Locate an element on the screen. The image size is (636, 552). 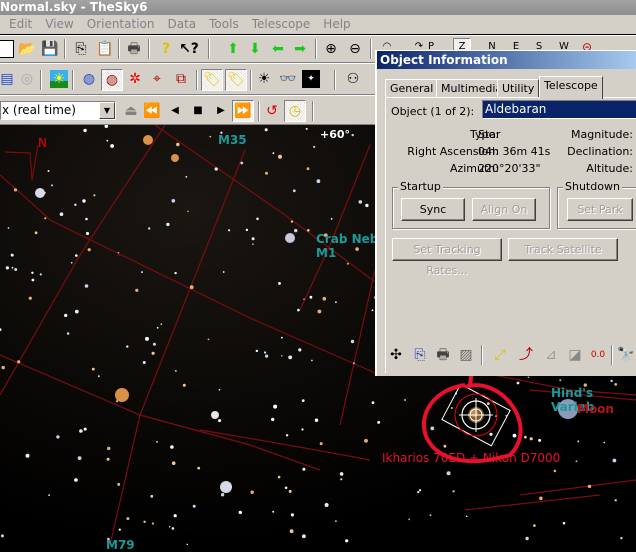
sync-button: Sync is located at coordinates (433, 209).